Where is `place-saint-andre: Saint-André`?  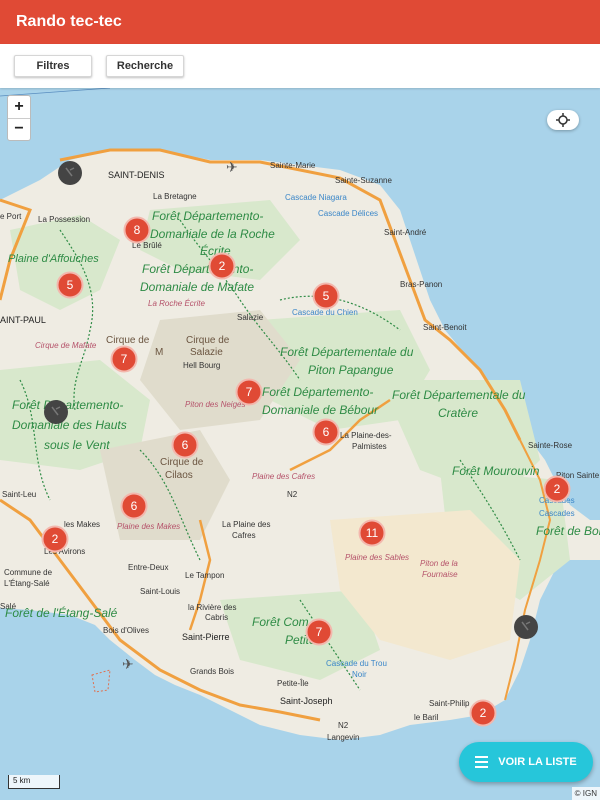 place-saint-andre: Saint-André is located at coordinates (405, 232).